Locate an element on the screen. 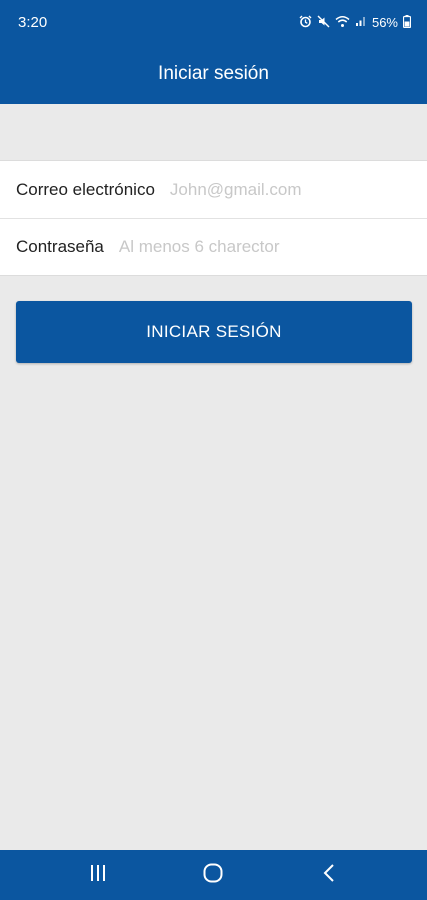 This screenshot has height=900, width=427. login-form: Correo electrónico Contraseña is located at coordinates (213, 218).